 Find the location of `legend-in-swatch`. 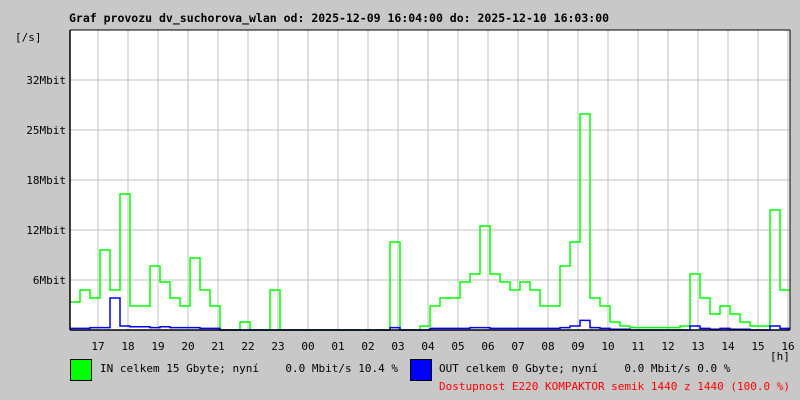

legend-in-swatch is located at coordinates (81, 370).